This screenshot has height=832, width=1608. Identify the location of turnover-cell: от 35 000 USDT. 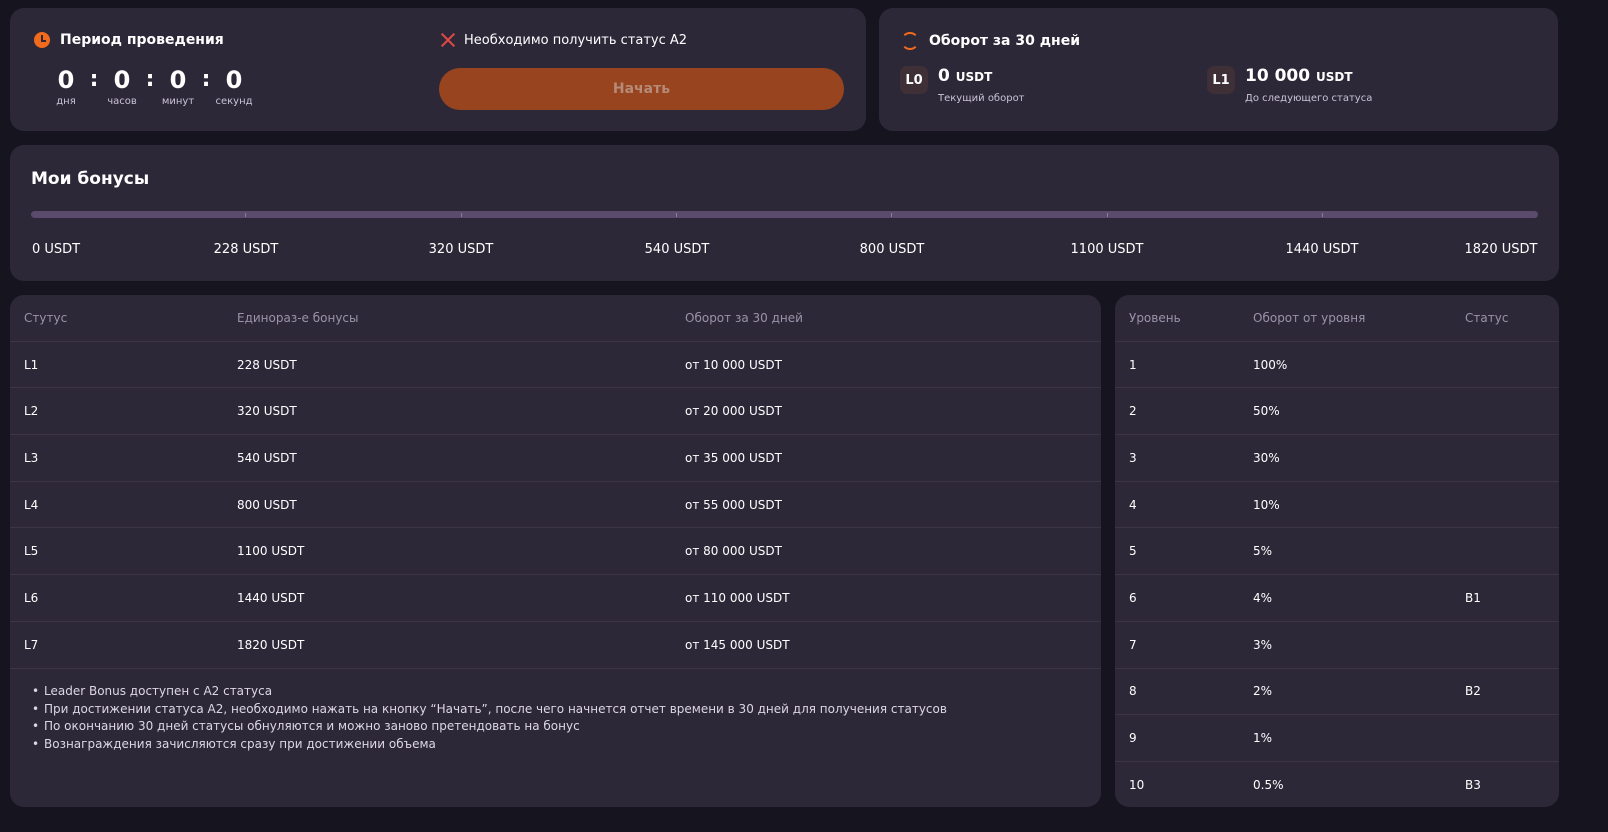
(733, 457).